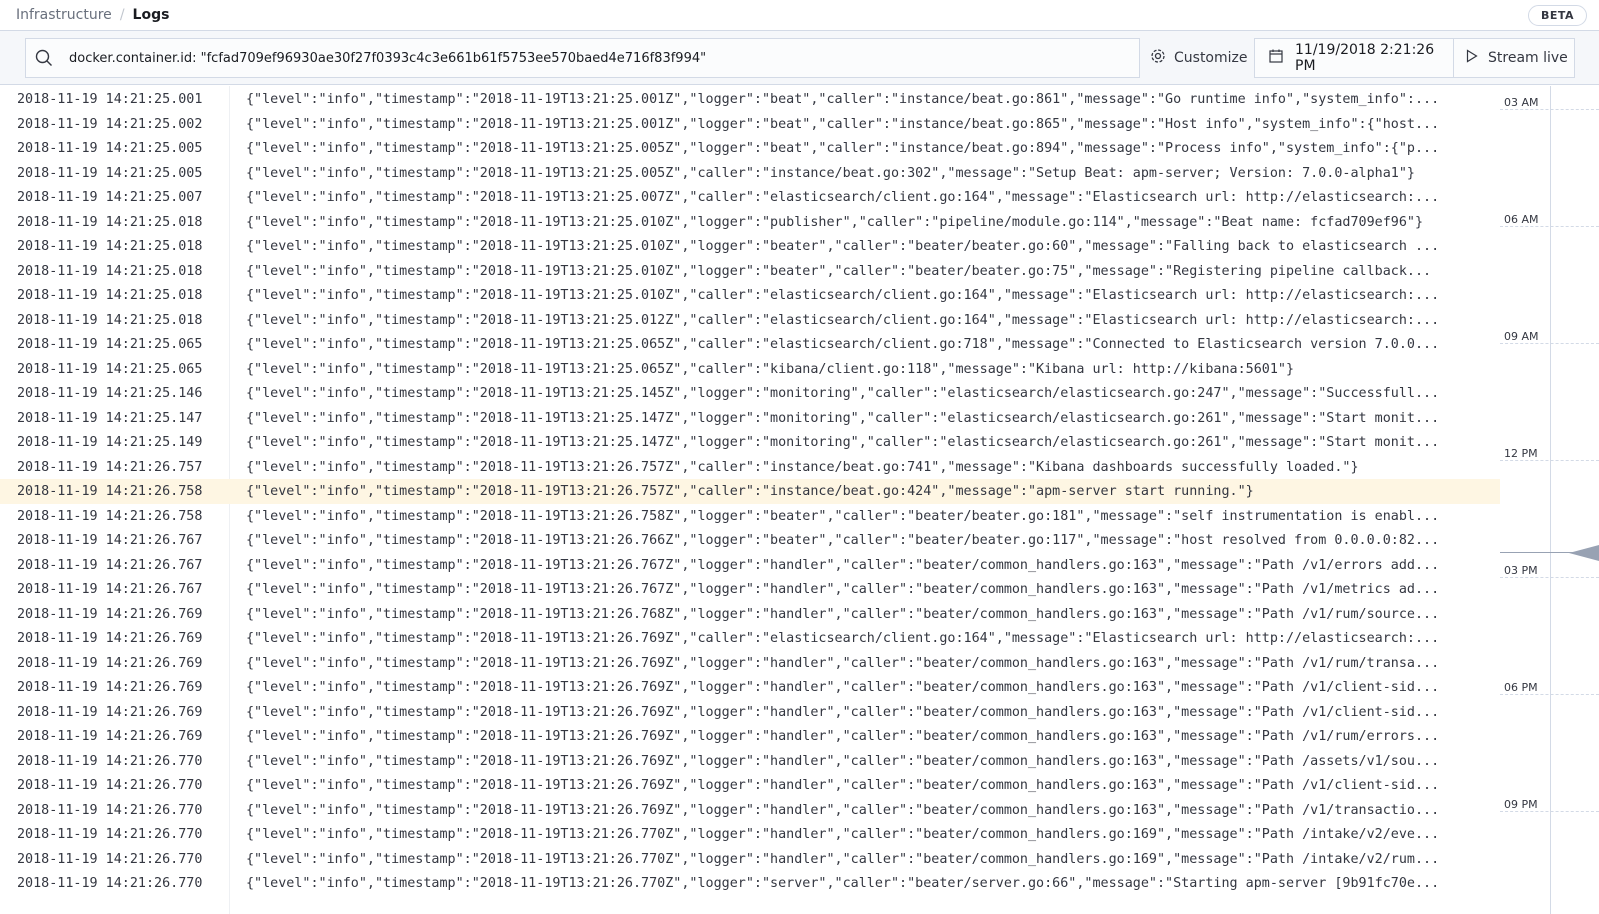  I want to click on beta-badge: BETA, so click(1557, 15).